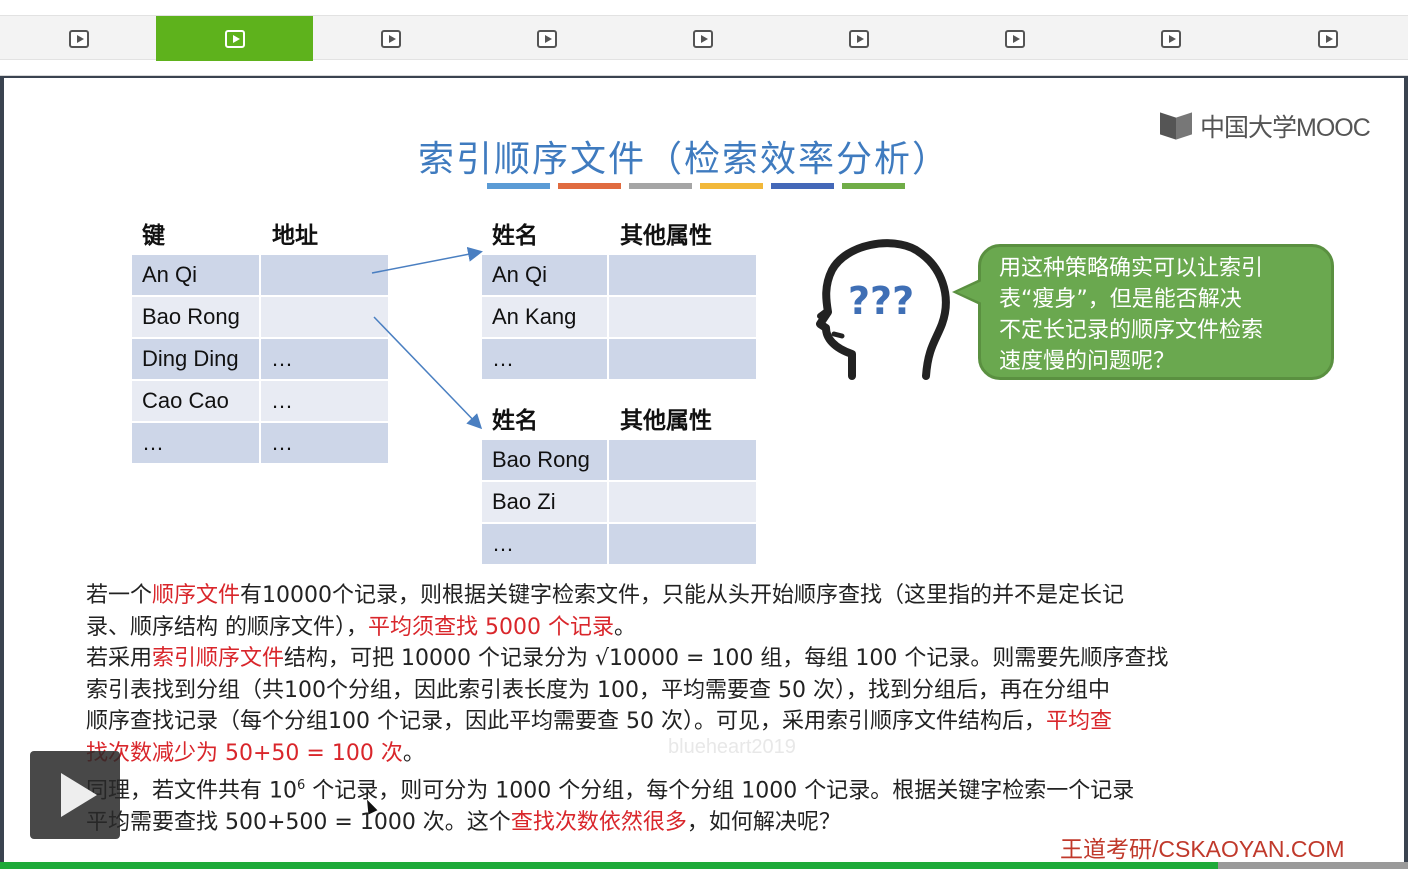  I want to click on highlight-text: 查找次数依然很多, so click(598, 822).